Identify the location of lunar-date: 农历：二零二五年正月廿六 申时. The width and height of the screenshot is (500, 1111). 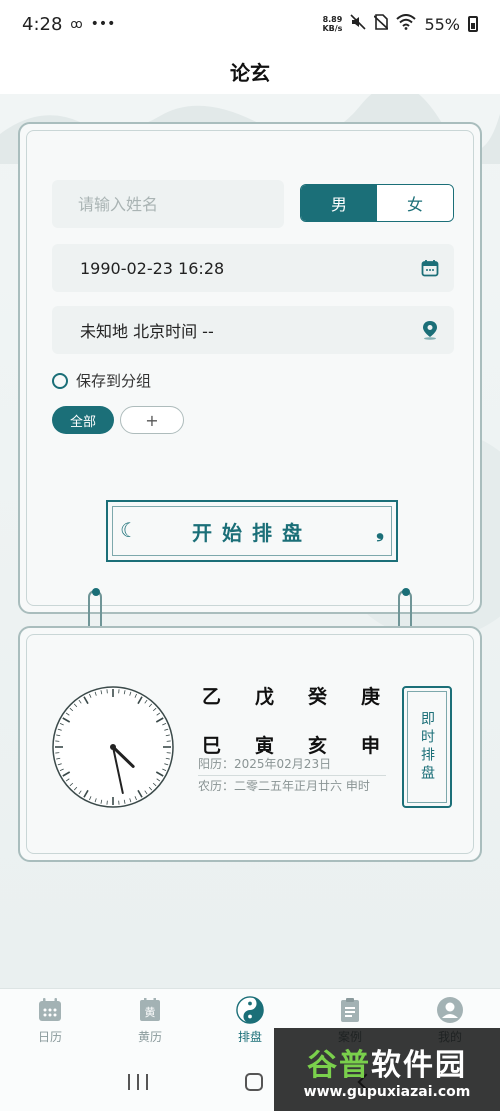
(284, 786).